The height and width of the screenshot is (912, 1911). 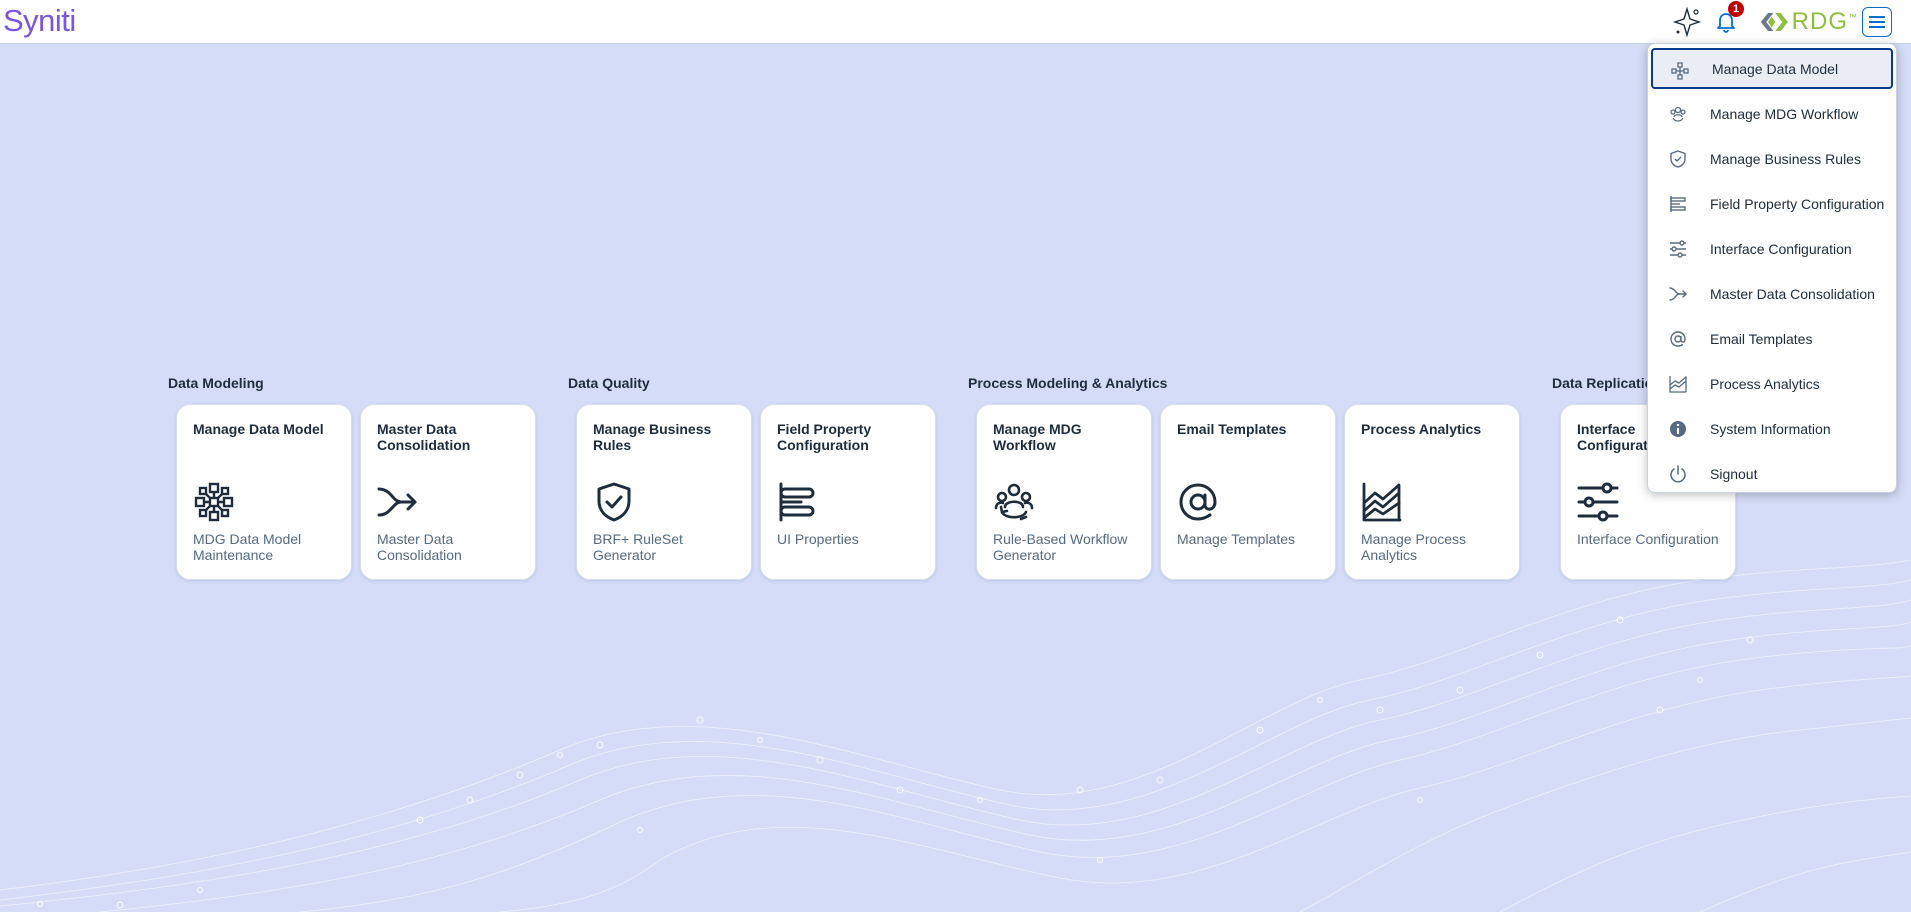 I want to click on sparkle-assistant-button, so click(x=1687, y=22).